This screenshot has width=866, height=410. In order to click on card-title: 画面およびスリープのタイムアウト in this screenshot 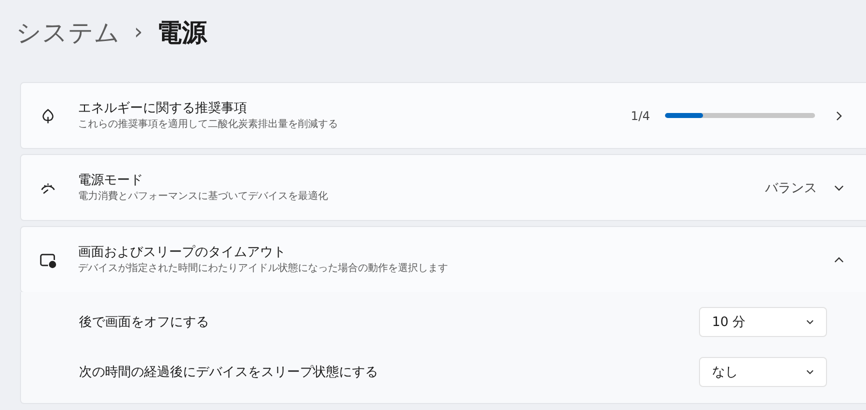, I will do `click(182, 253)`.